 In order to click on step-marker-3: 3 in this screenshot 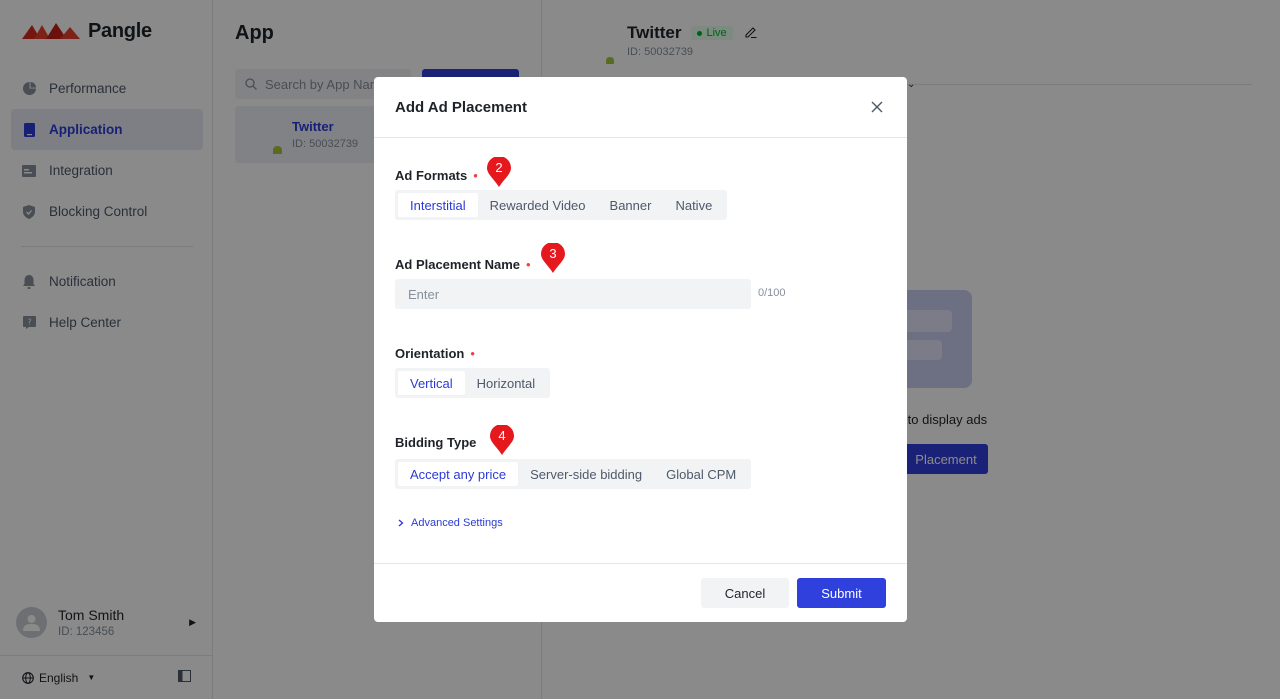, I will do `click(553, 257)`.